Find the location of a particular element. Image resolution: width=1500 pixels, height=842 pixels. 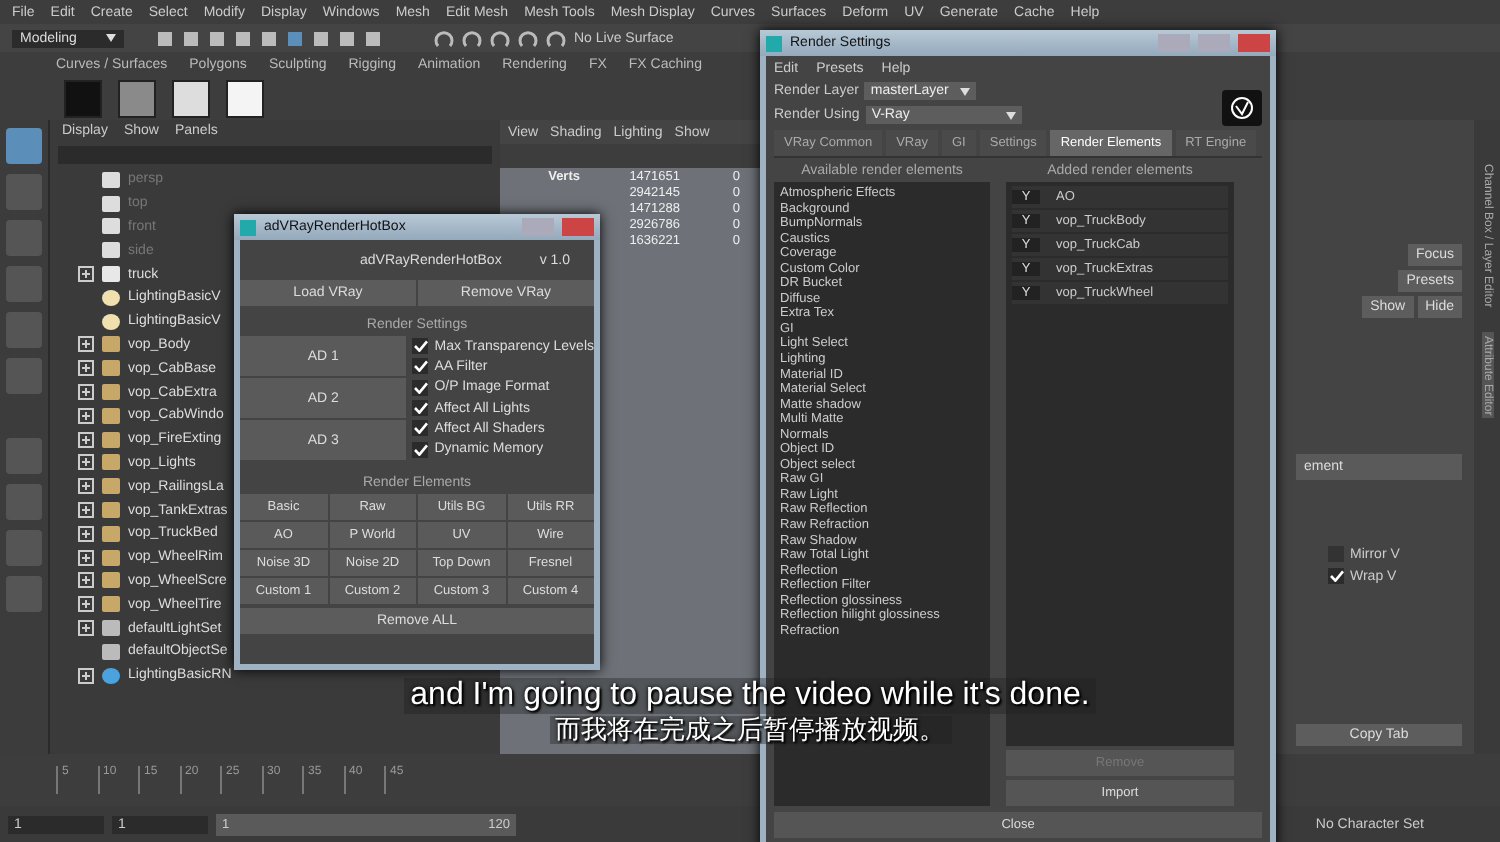

subtitle: and I'm going to pause the video while it's done. is located at coordinates (750, 696).